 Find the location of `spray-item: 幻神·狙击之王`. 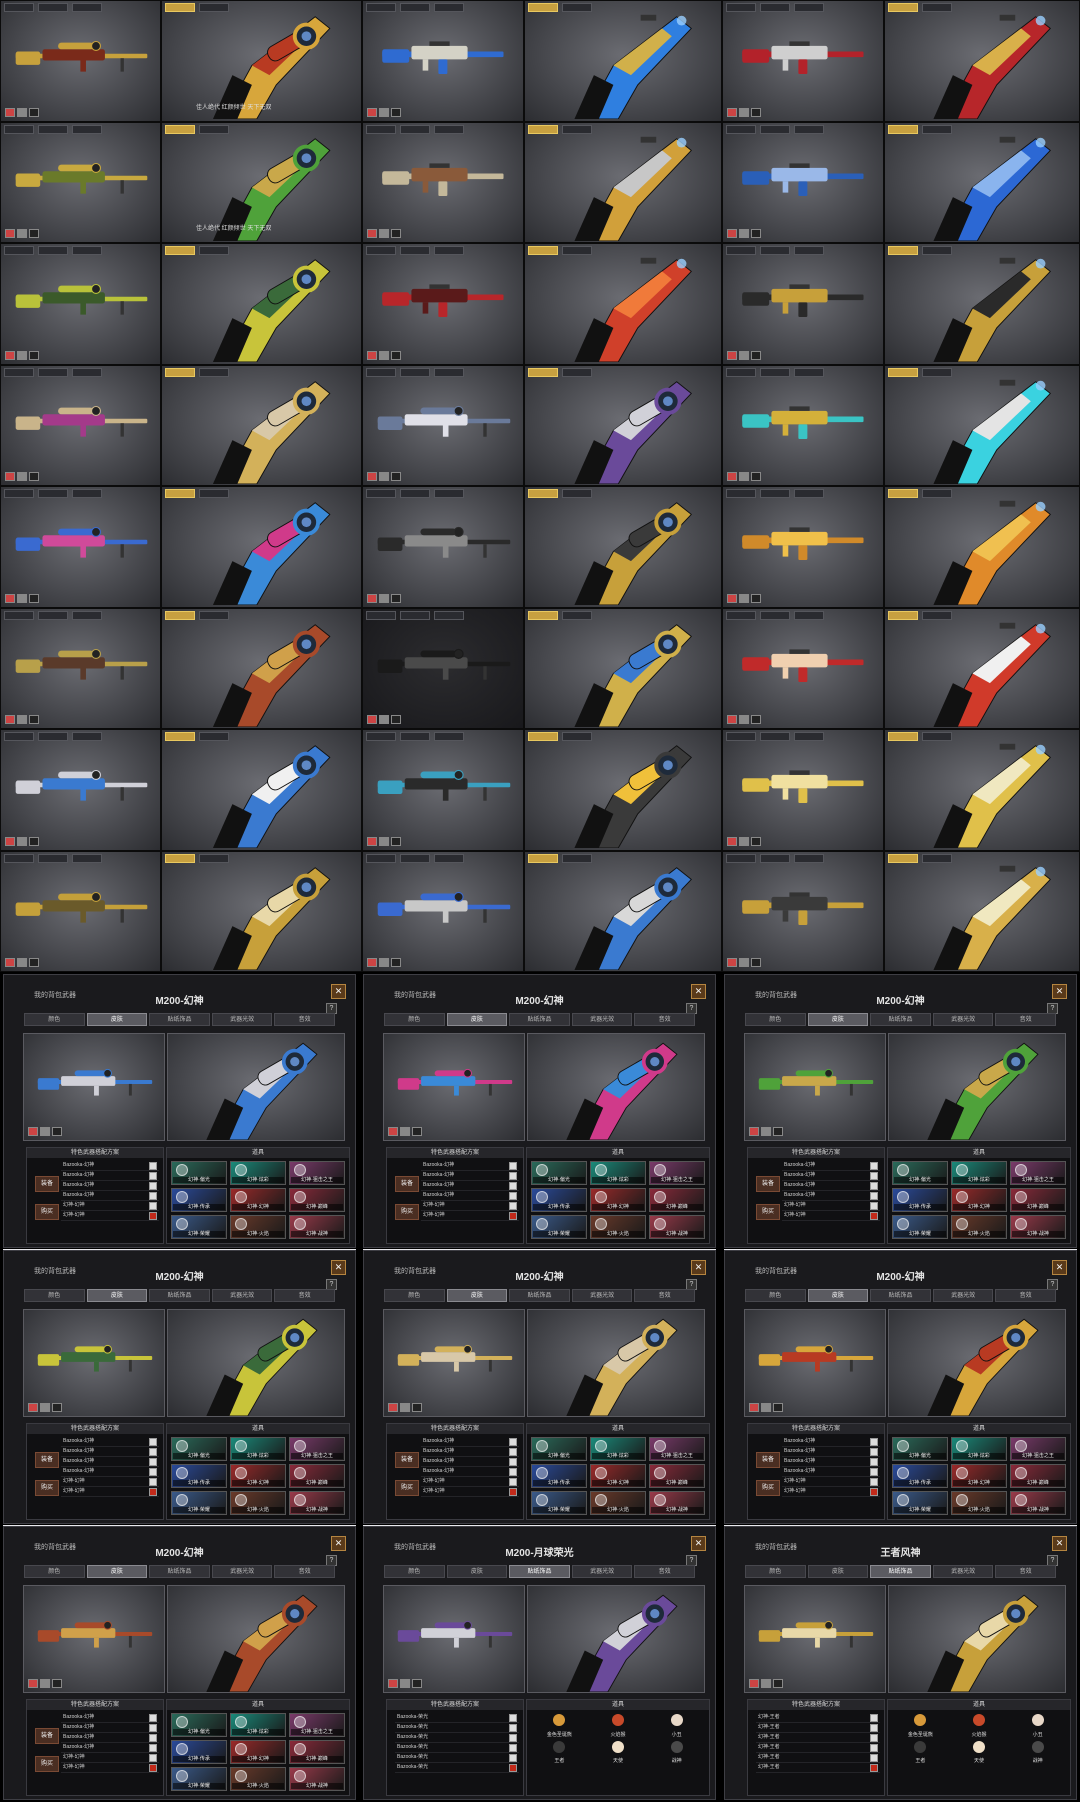

spray-item: 幻神·狙击之王 is located at coordinates (1038, 1449).